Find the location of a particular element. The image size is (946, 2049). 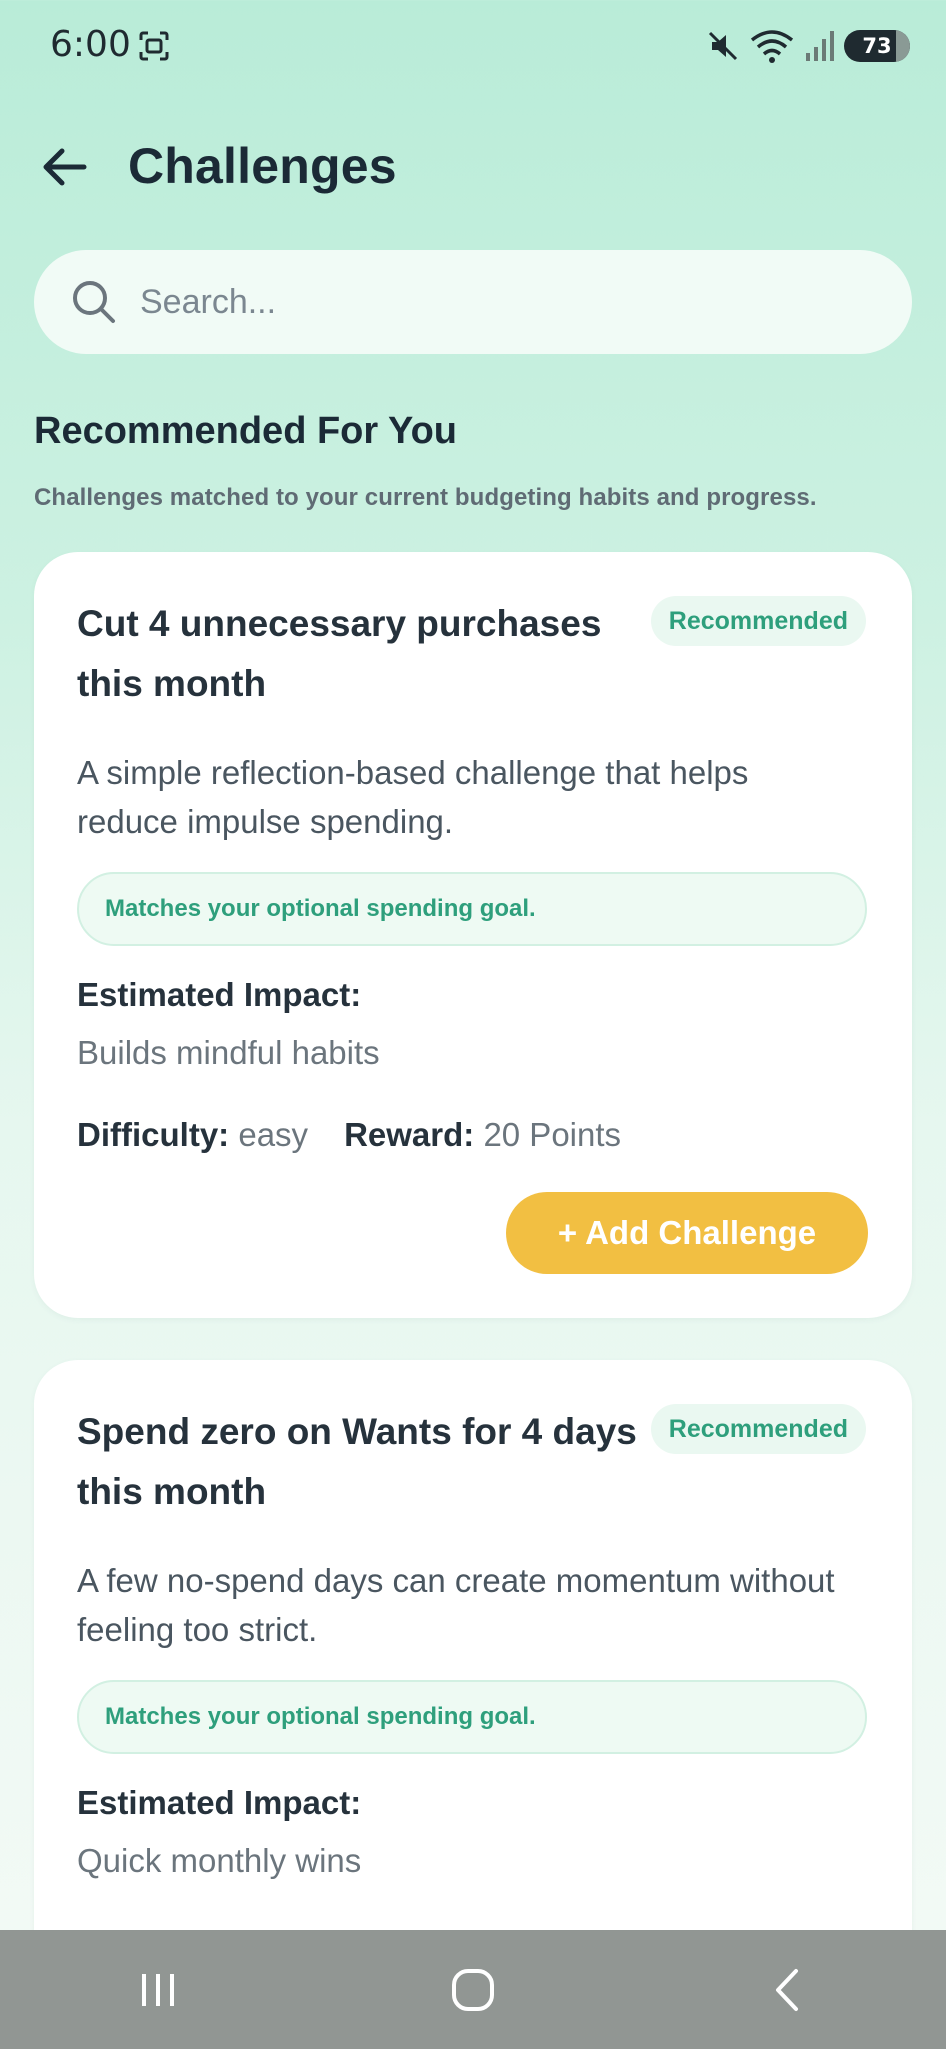

search-icon is located at coordinates (94, 302).